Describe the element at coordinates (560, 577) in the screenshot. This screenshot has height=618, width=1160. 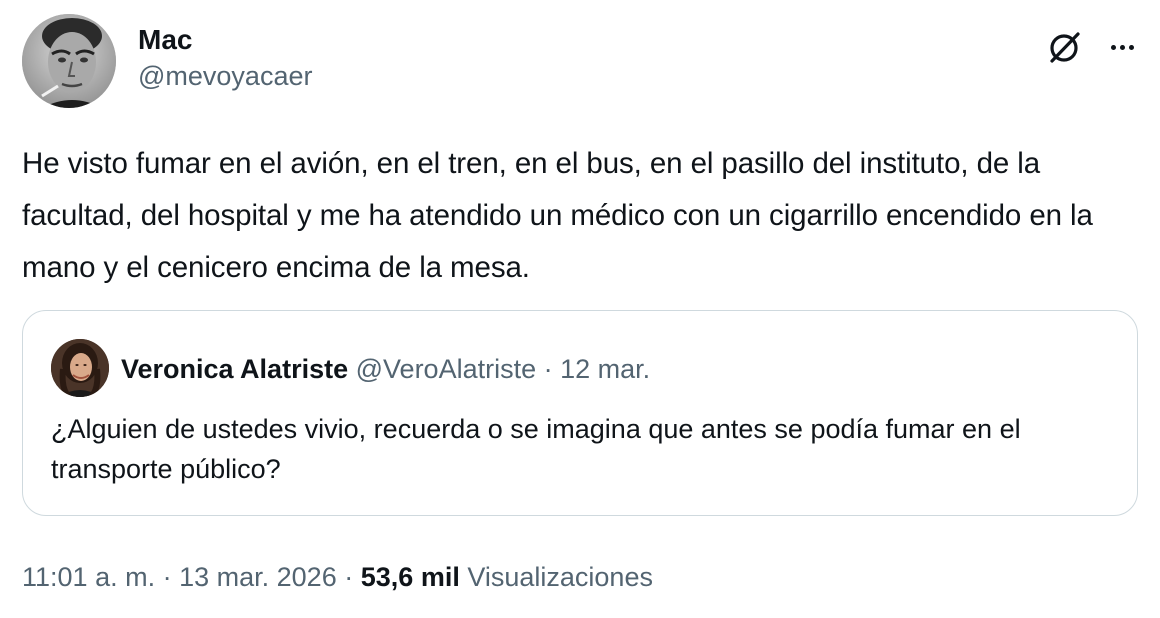
I see `views-label: Visualizaciones` at that location.